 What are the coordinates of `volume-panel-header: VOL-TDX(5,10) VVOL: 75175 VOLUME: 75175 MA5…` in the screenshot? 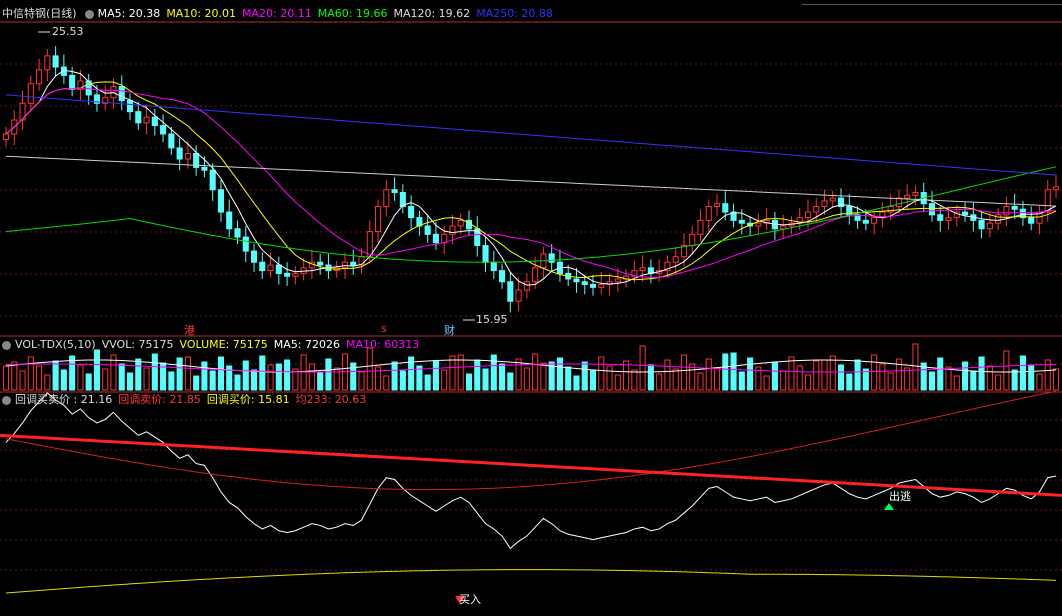 It's located at (216, 345).